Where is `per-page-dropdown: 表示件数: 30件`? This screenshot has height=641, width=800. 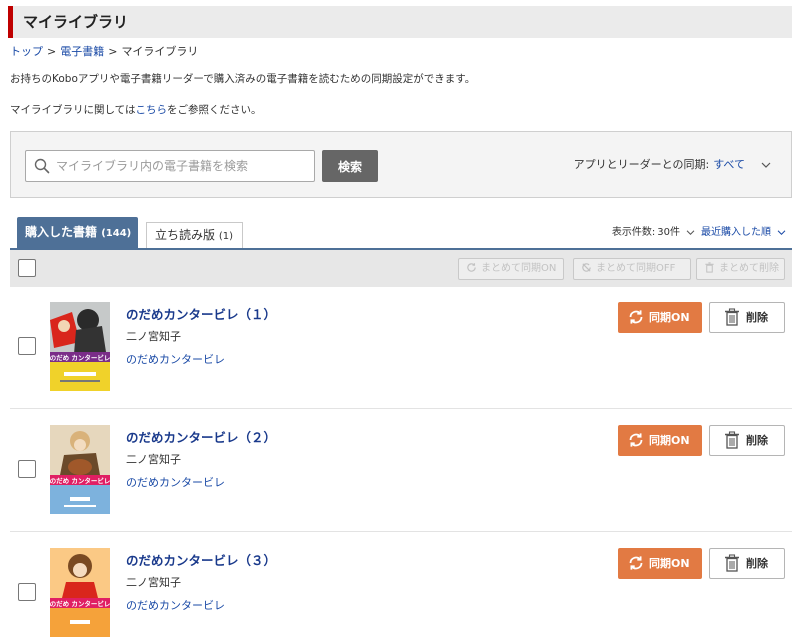 per-page-dropdown: 表示件数: 30件 is located at coordinates (656, 232).